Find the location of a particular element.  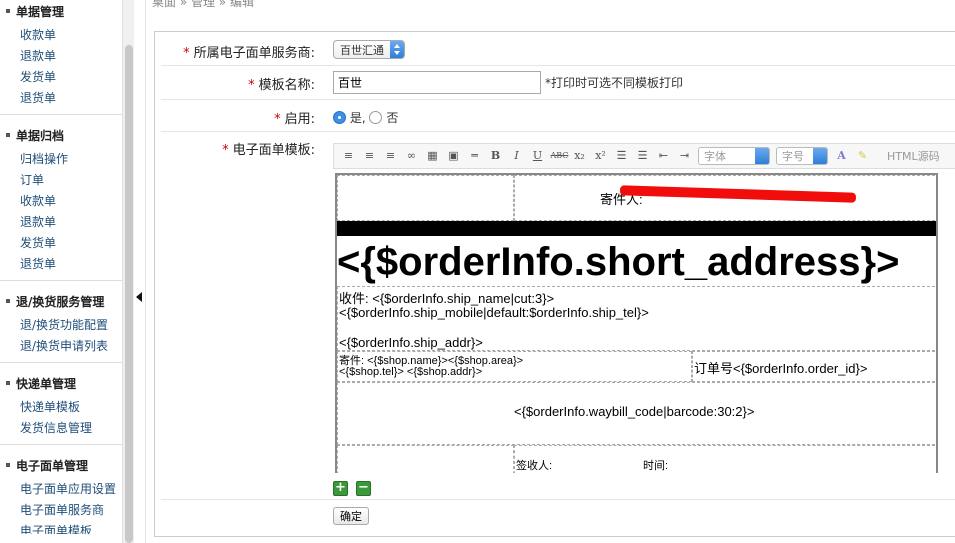

sidebar-item: 电子面单模板 is located at coordinates (61, 527).